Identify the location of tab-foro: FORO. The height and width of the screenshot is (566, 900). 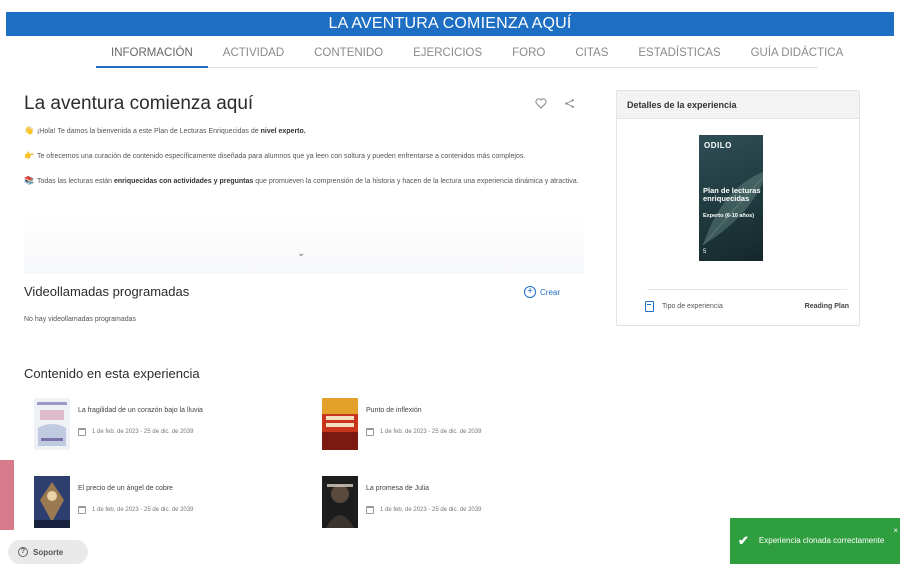
(528, 54).